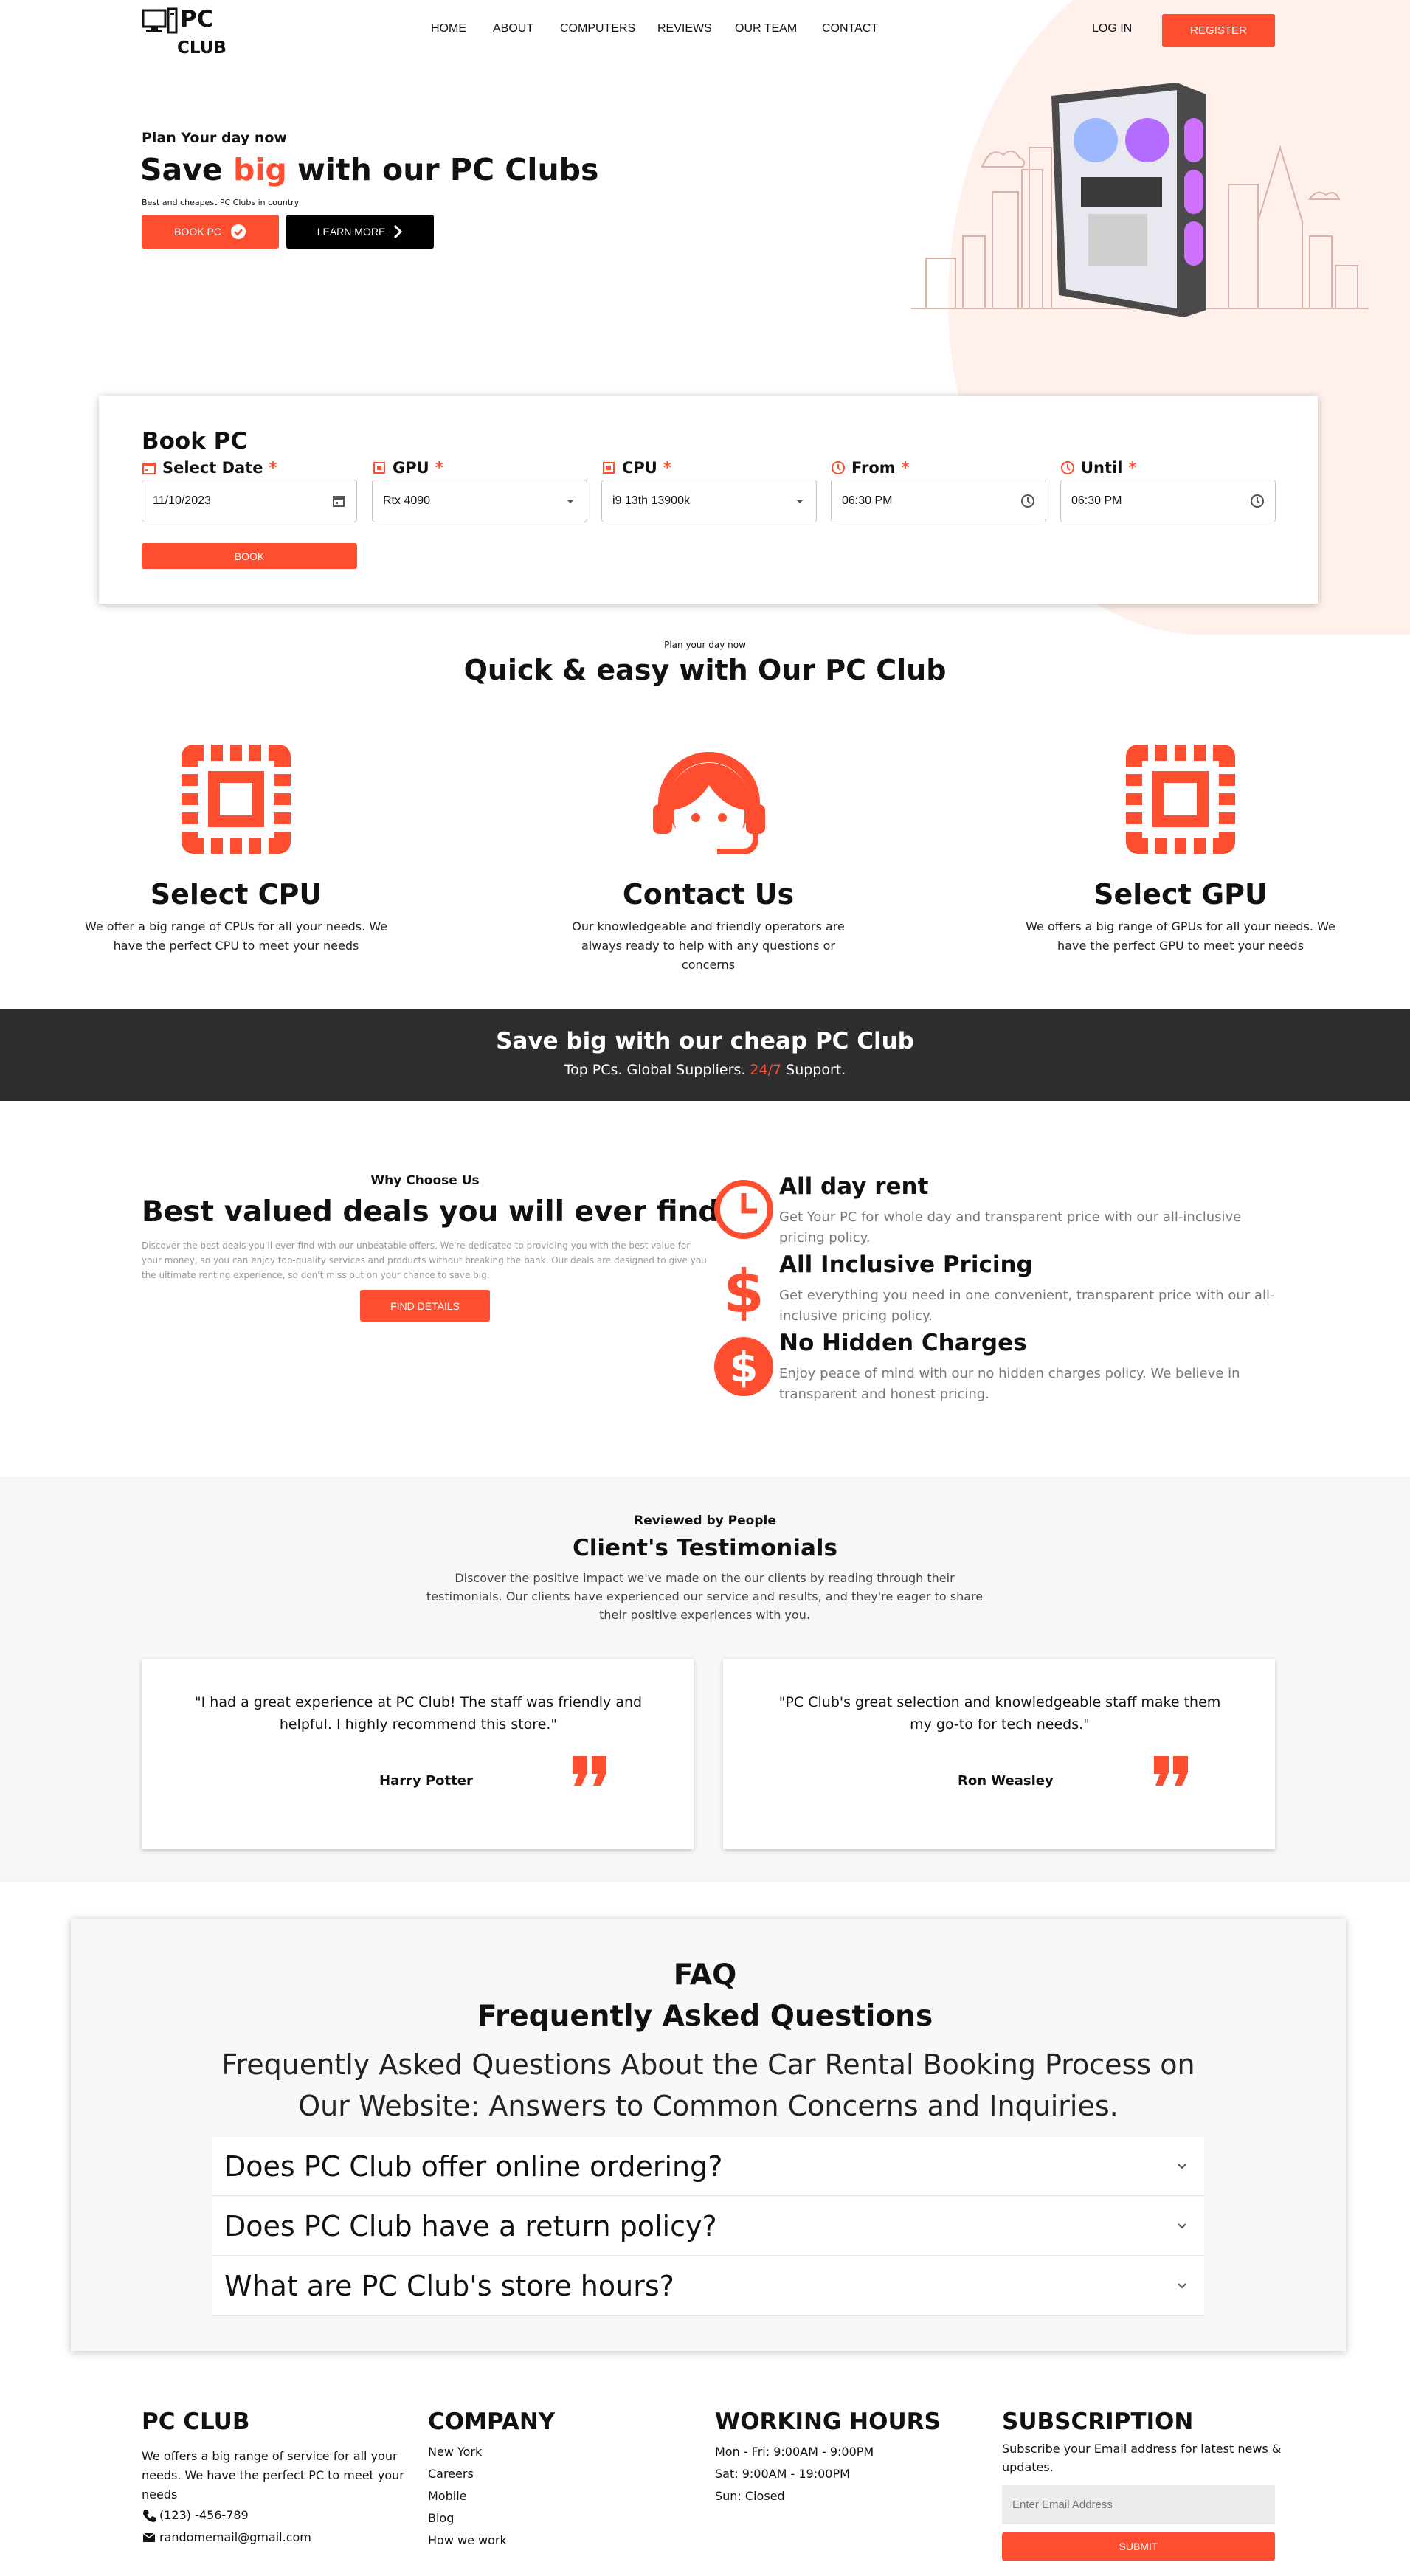 This screenshot has width=1410, height=2576. What do you see at coordinates (743, 1366) in the screenshot?
I see `dollar-circle-icon: $` at bounding box center [743, 1366].